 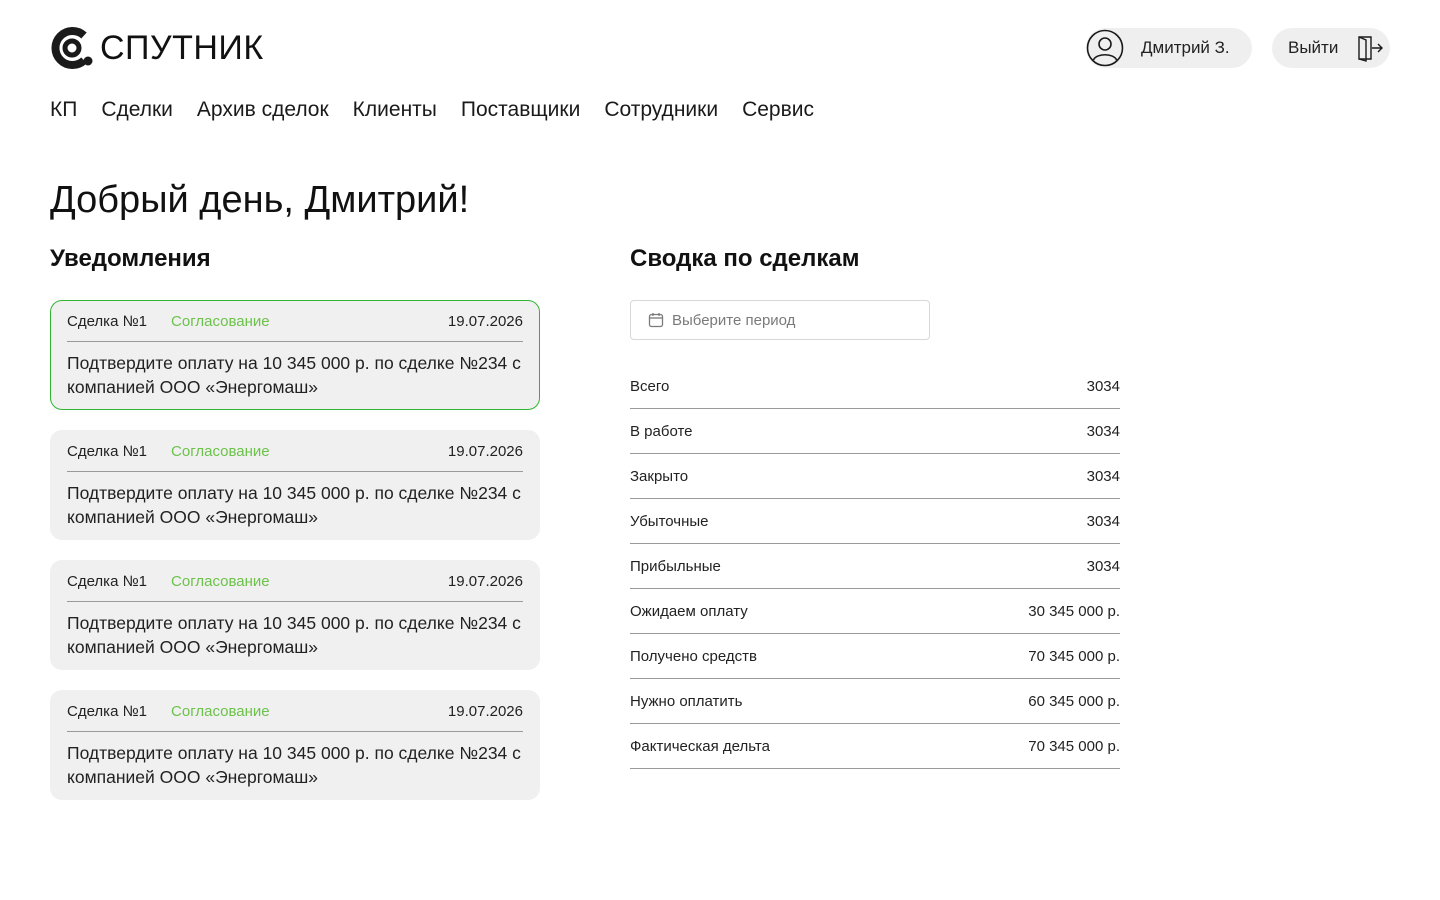 What do you see at coordinates (659, 476) in the screenshot?
I see `stat-label: Закрыто` at bounding box center [659, 476].